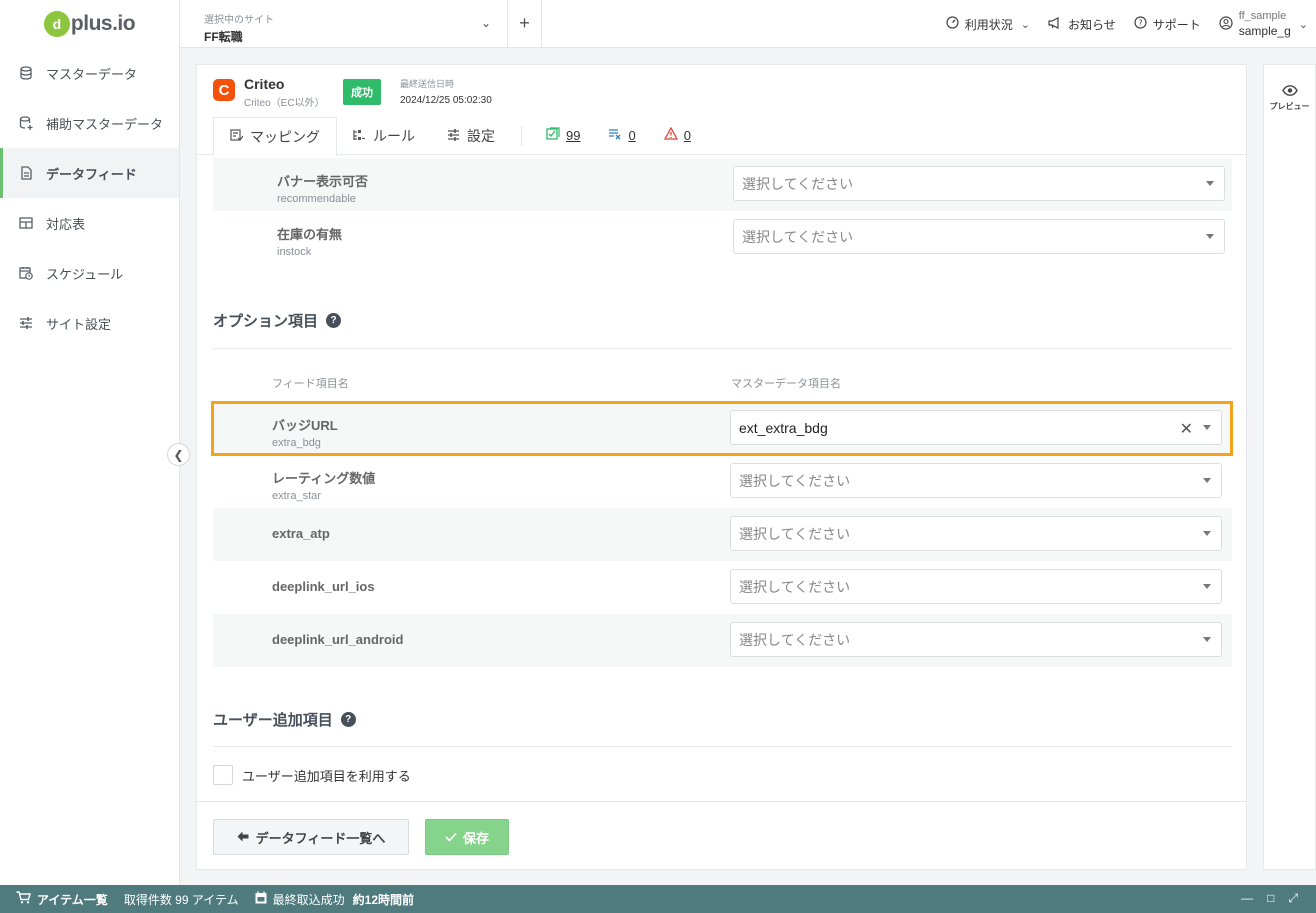 This screenshot has width=1316, height=913. I want to click on tab-rules: ルール, so click(384, 136).